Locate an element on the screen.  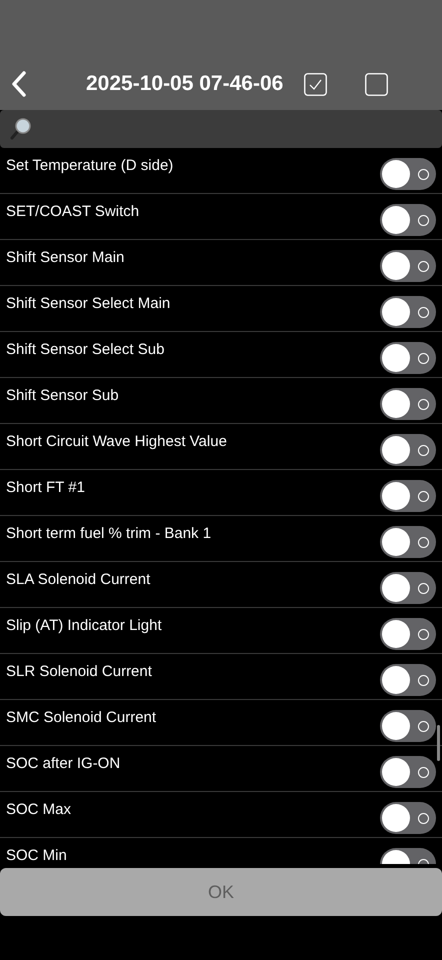
item-label: Shift Sensor Main is located at coordinates (64, 258).